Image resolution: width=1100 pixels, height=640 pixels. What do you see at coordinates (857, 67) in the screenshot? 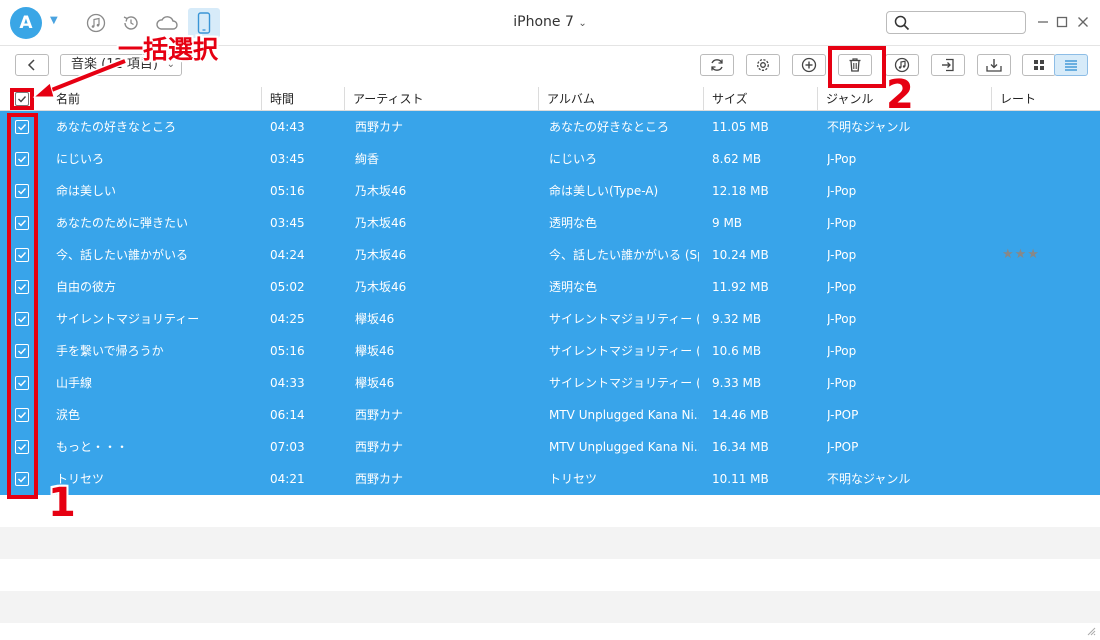
I see `annotation-box-delete` at bounding box center [857, 67].